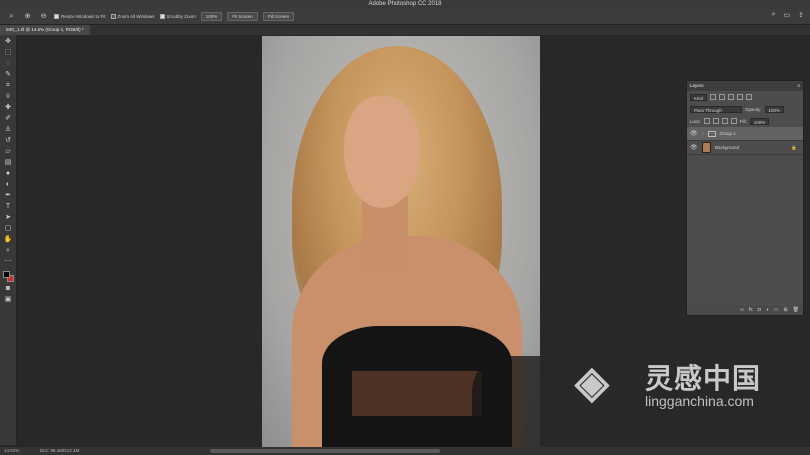 The height and width of the screenshot is (455, 810). Describe the element at coordinates (715, 121) in the screenshot. I see `lock-position-icon` at that location.